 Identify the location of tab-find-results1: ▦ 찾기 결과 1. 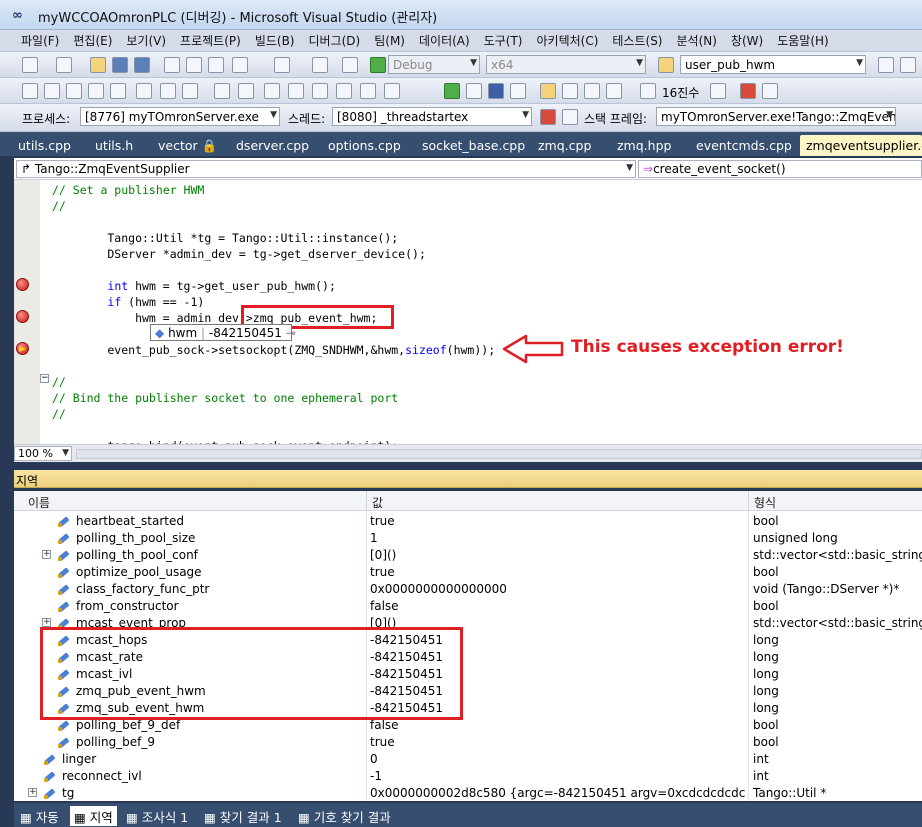
(243, 816).